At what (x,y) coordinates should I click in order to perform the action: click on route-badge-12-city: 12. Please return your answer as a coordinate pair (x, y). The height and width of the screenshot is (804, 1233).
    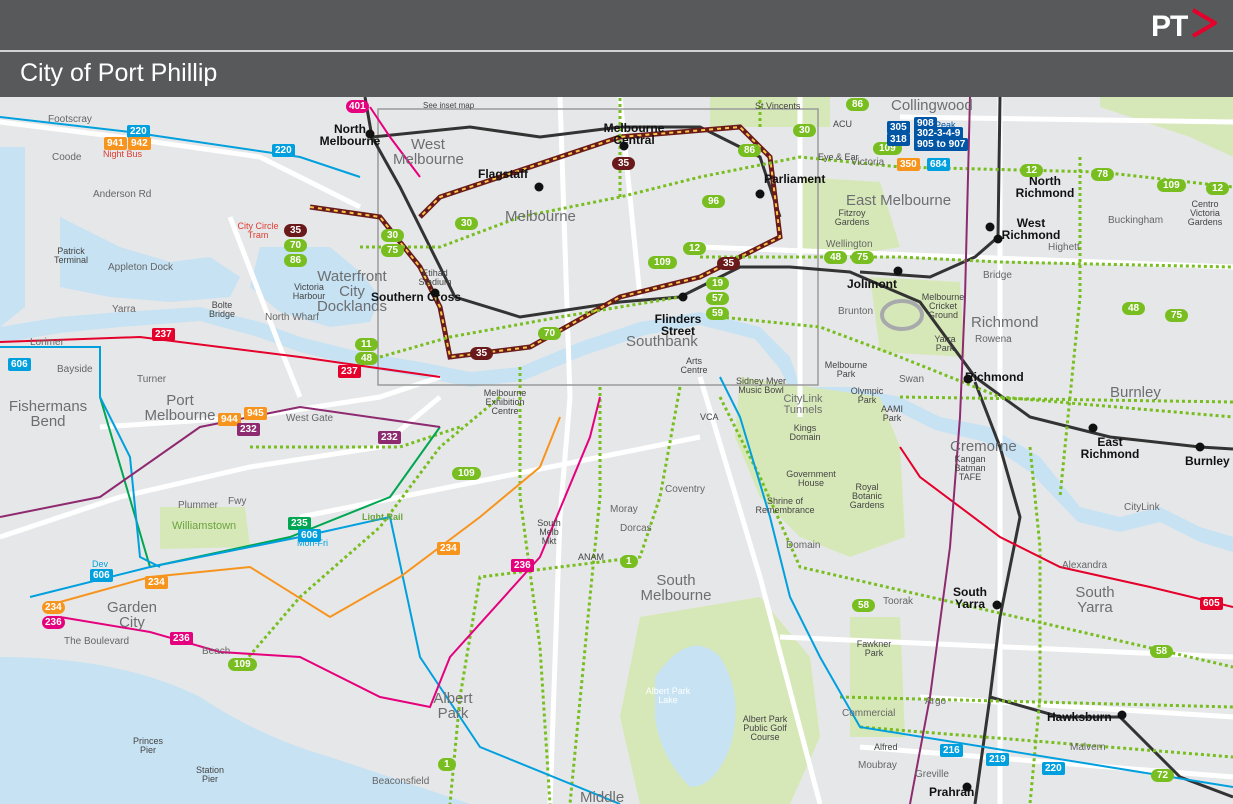
    Looking at the image, I should click on (695, 248).